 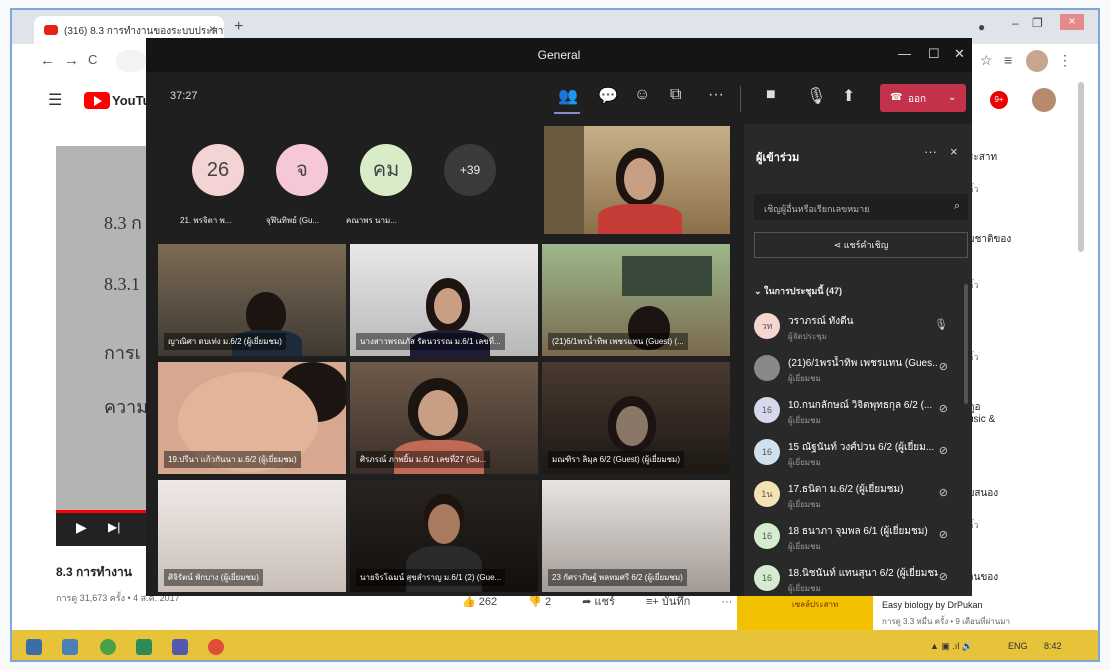 I want to click on in-meeting-section: ⌄ ในการประชุมนี้ (47), so click(x=798, y=291).